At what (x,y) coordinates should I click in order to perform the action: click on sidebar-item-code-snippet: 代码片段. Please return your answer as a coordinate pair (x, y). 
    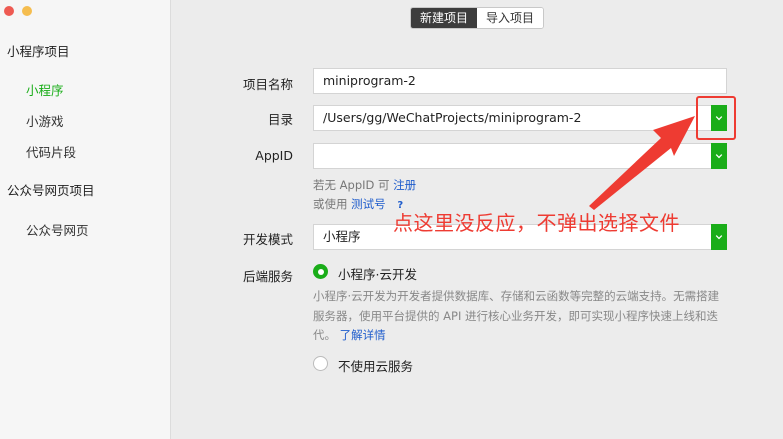
    Looking at the image, I should click on (51, 151).